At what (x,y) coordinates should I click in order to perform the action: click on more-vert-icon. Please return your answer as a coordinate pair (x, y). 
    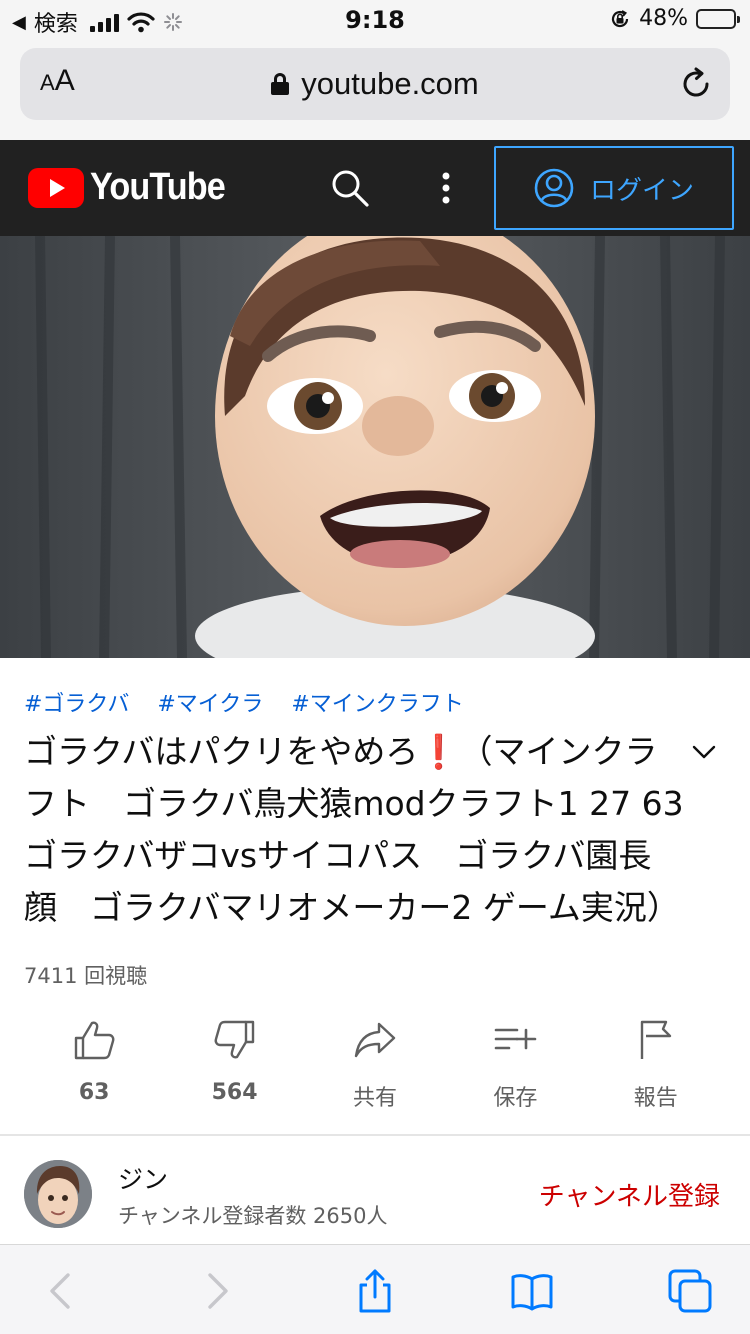
    Looking at the image, I should click on (446, 190).